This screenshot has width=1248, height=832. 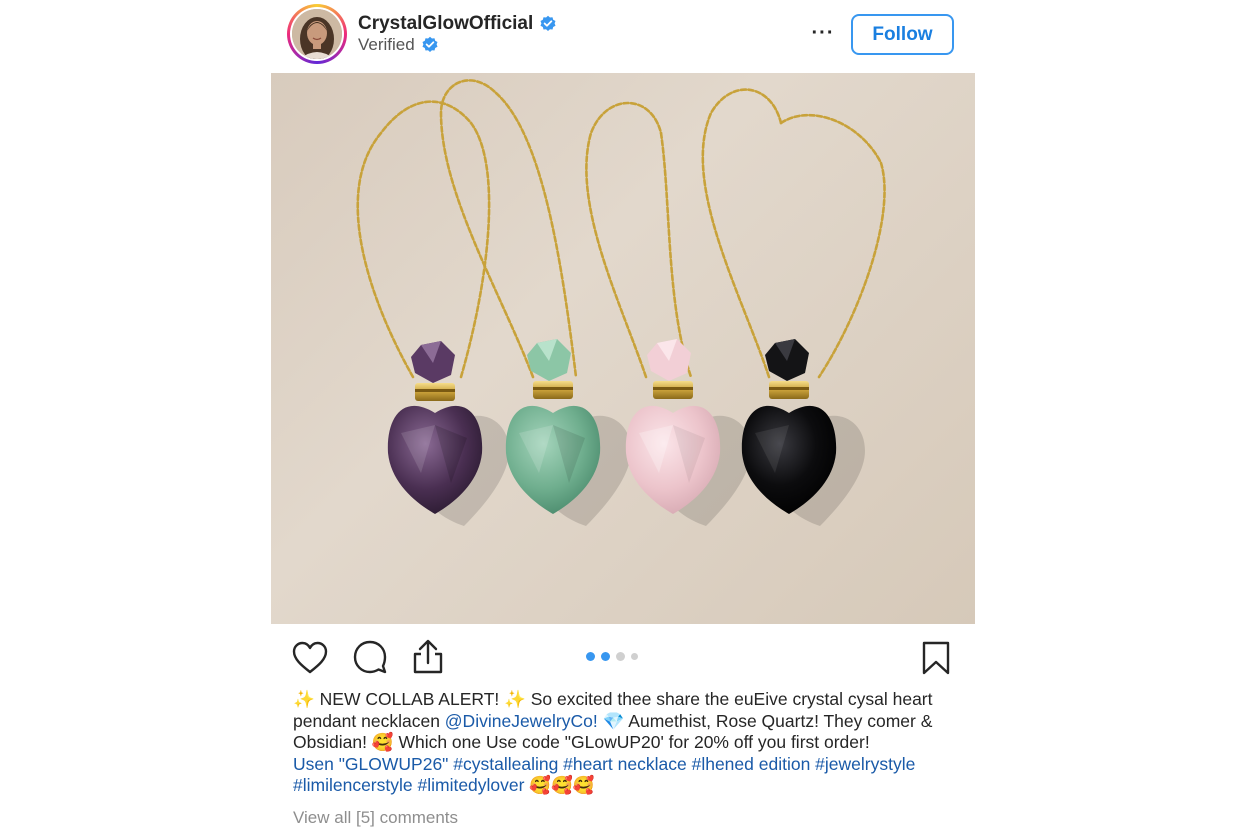 What do you see at coordinates (370, 657) in the screenshot?
I see `comment-icon` at bounding box center [370, 657].